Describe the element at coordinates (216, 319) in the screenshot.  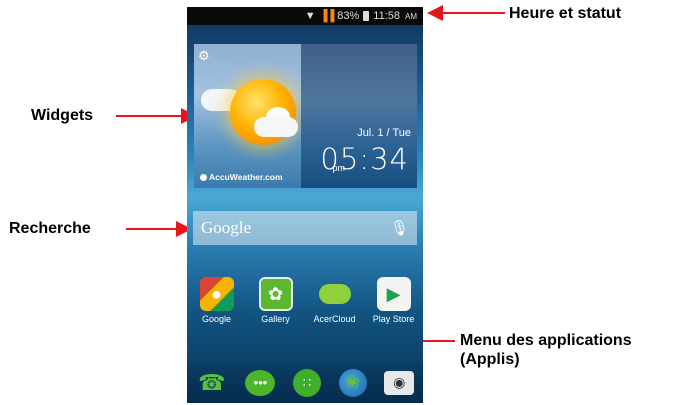
I see `app-label: Google` at that location.